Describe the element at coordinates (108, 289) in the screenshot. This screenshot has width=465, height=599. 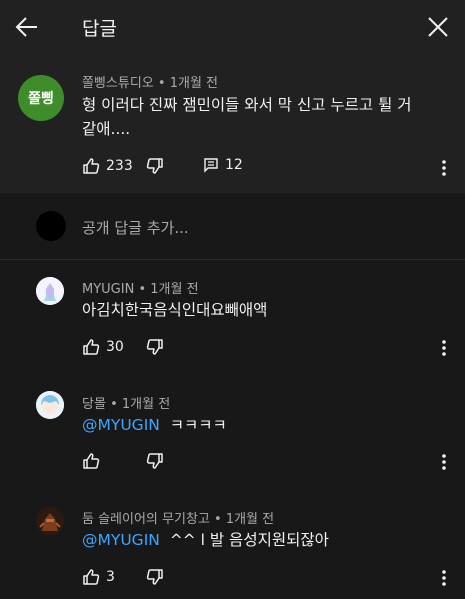
I see `author-name: MYUGIN` at that location.